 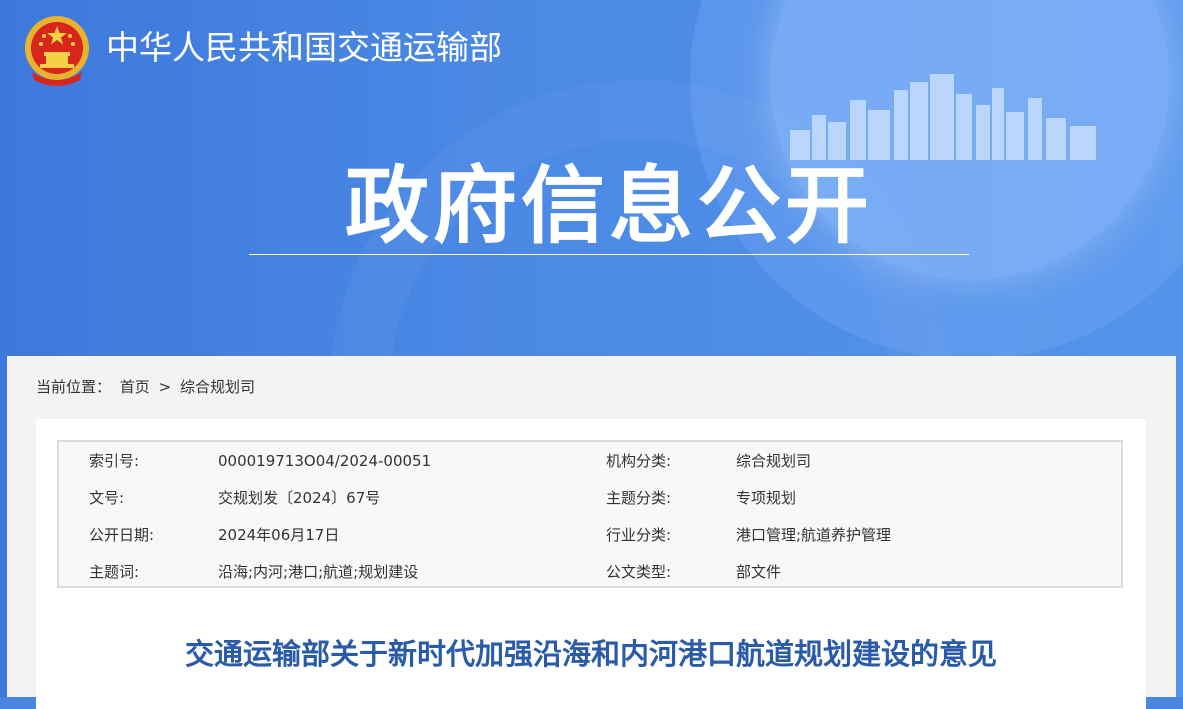 What do you see at coordinates (590, 460) in the screenshot?
I see `metadata-row: 索引号: 000019713O04/2024-00051 机构分类: 综合规划司` at bounding box center [590, 460].